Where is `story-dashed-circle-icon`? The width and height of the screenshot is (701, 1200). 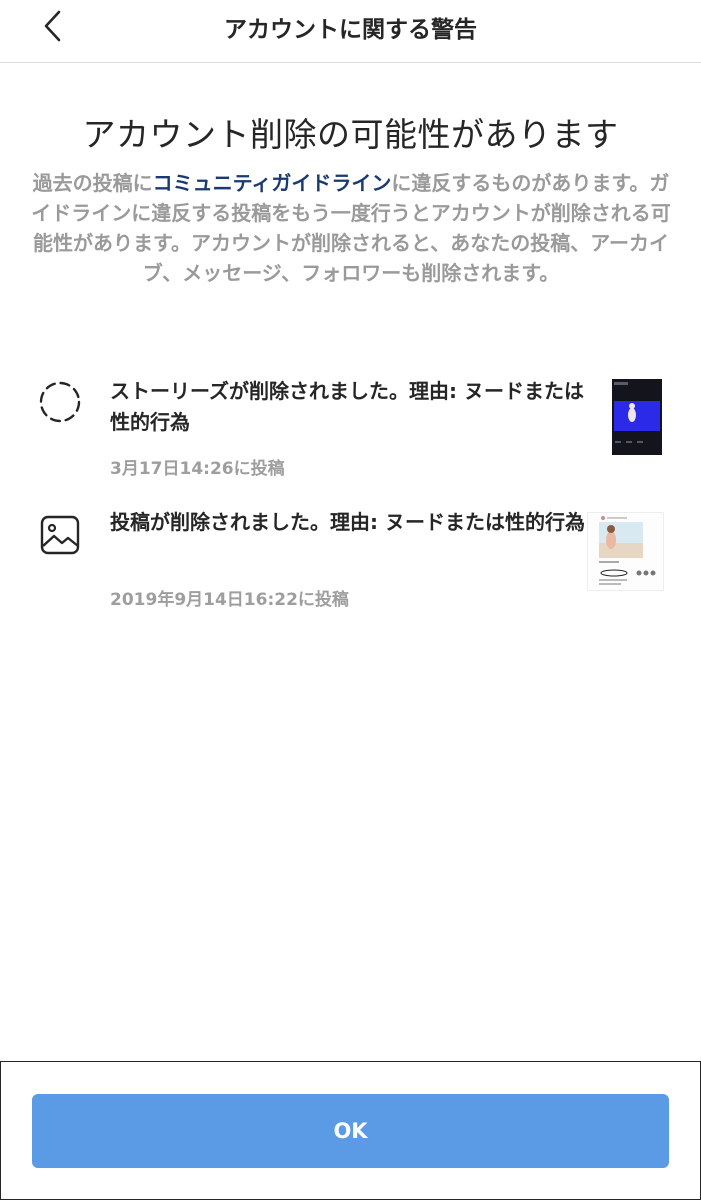 story-dashed-circle-icon is located at coordinates (60, 402).